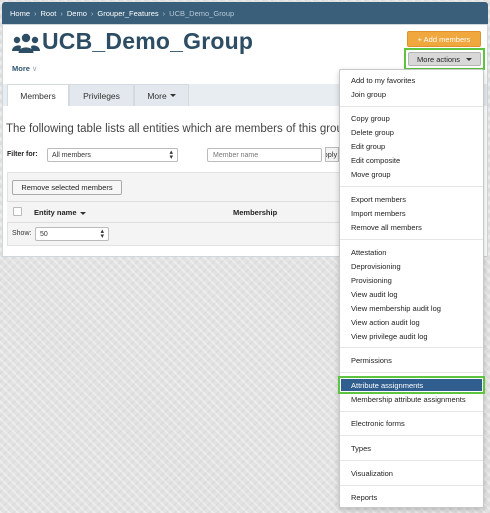 The image size is (490, 513). What do you see at coordinates (82, 213) in the screenshot?
I see `sort-caret-icon` at bounding box center [82, 213].